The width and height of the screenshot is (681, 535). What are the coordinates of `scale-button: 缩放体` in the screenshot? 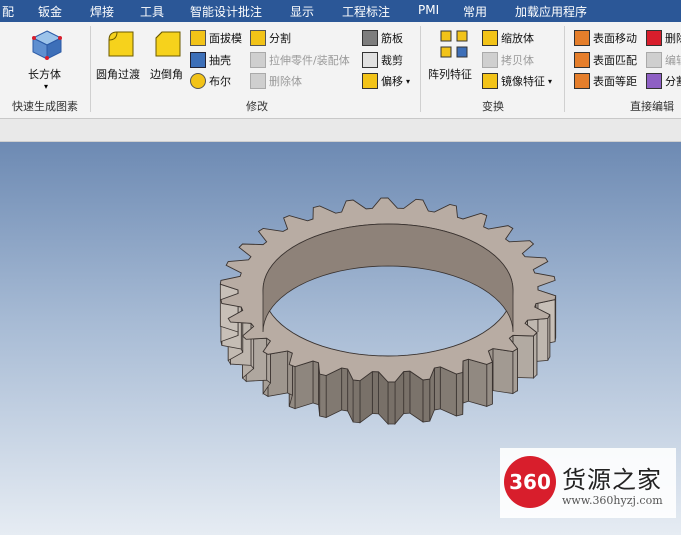 It's located at (508, 38).